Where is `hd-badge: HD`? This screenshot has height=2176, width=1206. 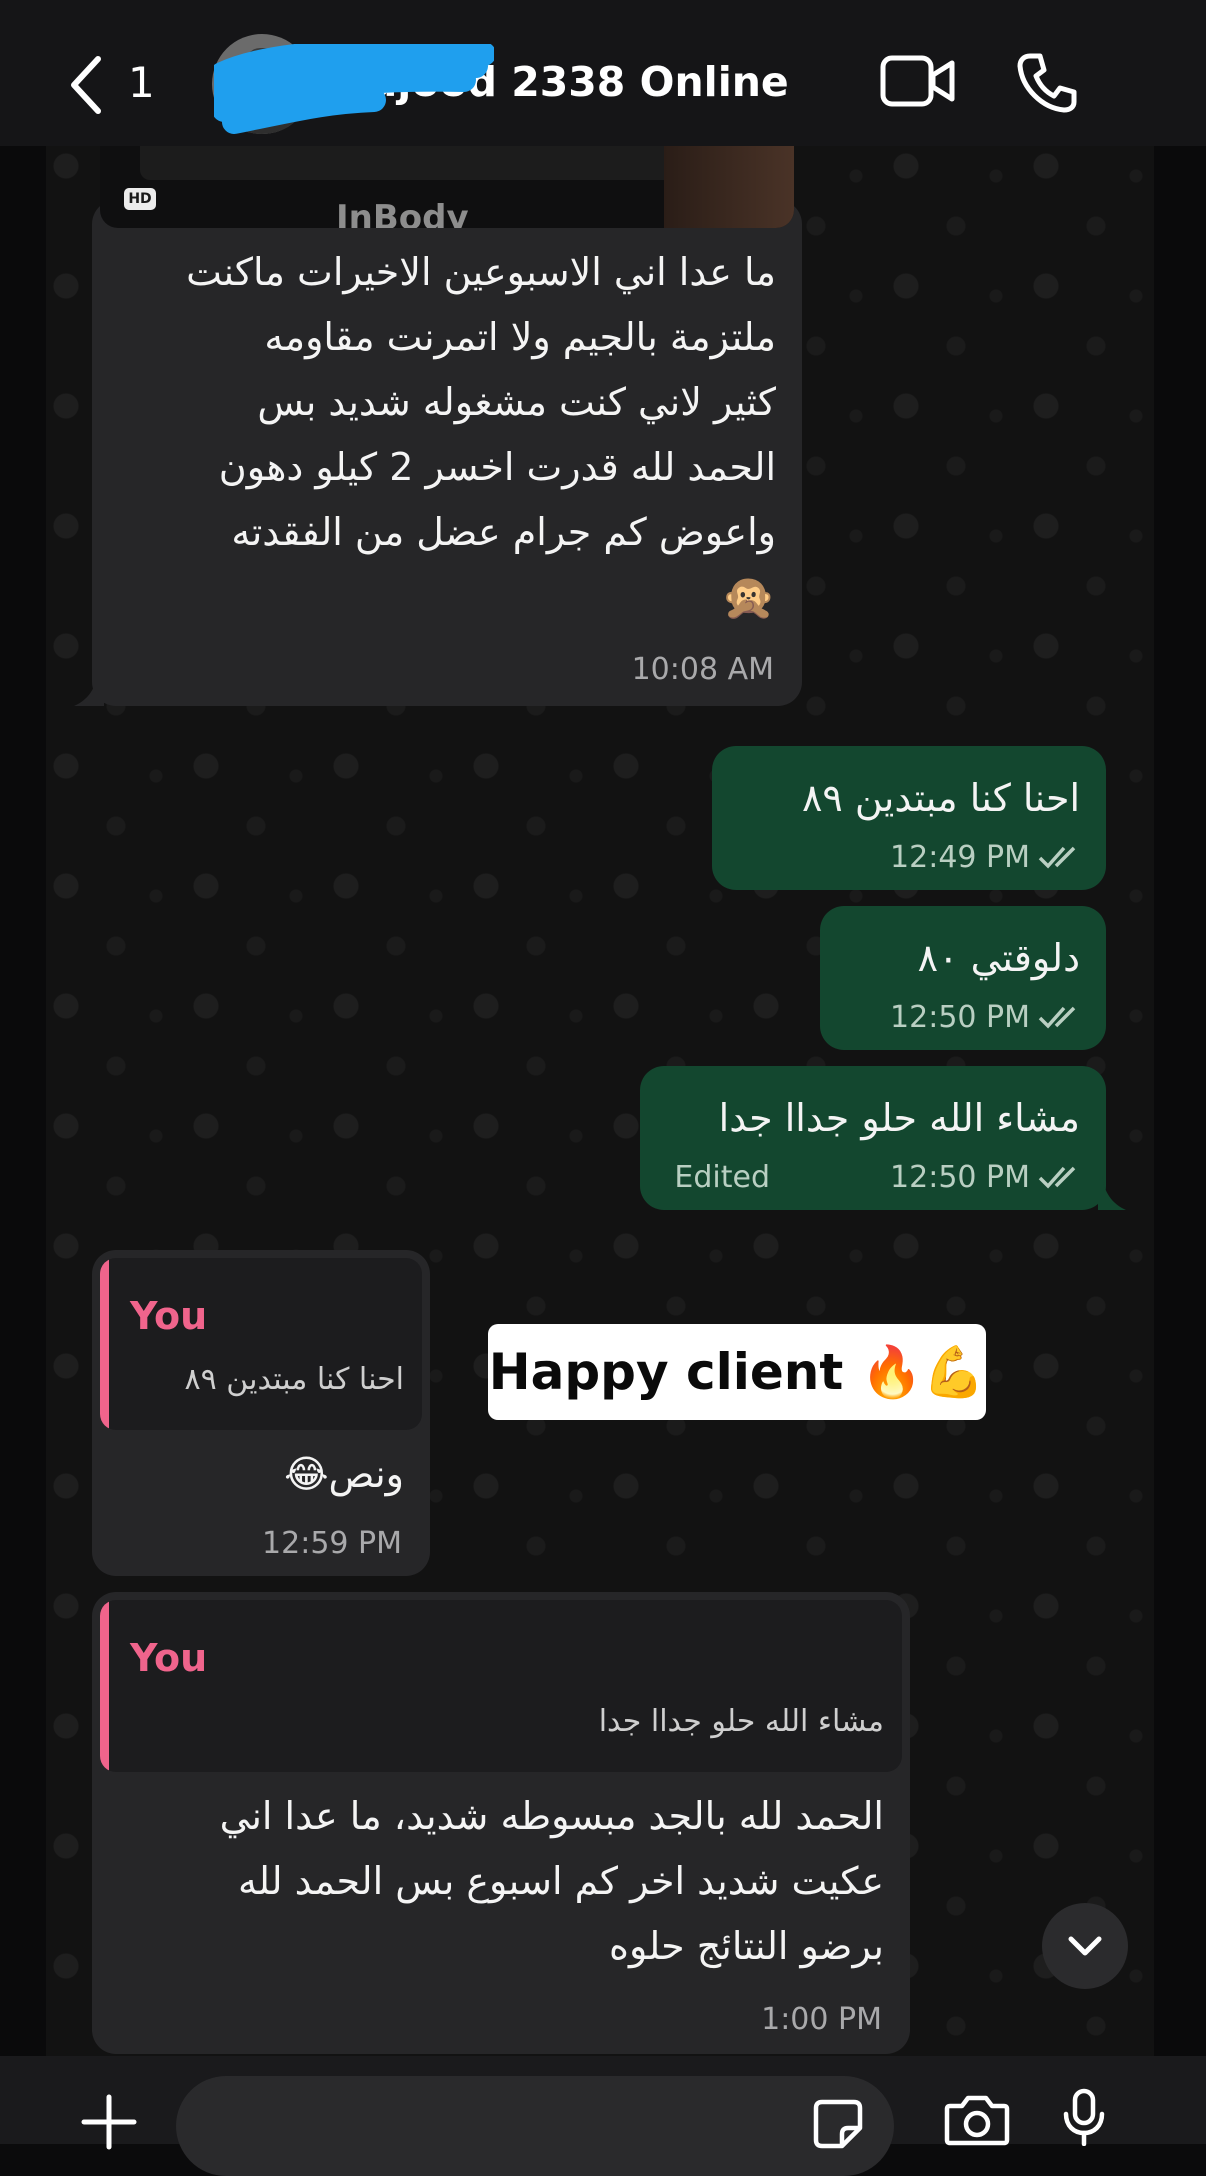
hd-badge: HD is located at coordinates (140, 199).